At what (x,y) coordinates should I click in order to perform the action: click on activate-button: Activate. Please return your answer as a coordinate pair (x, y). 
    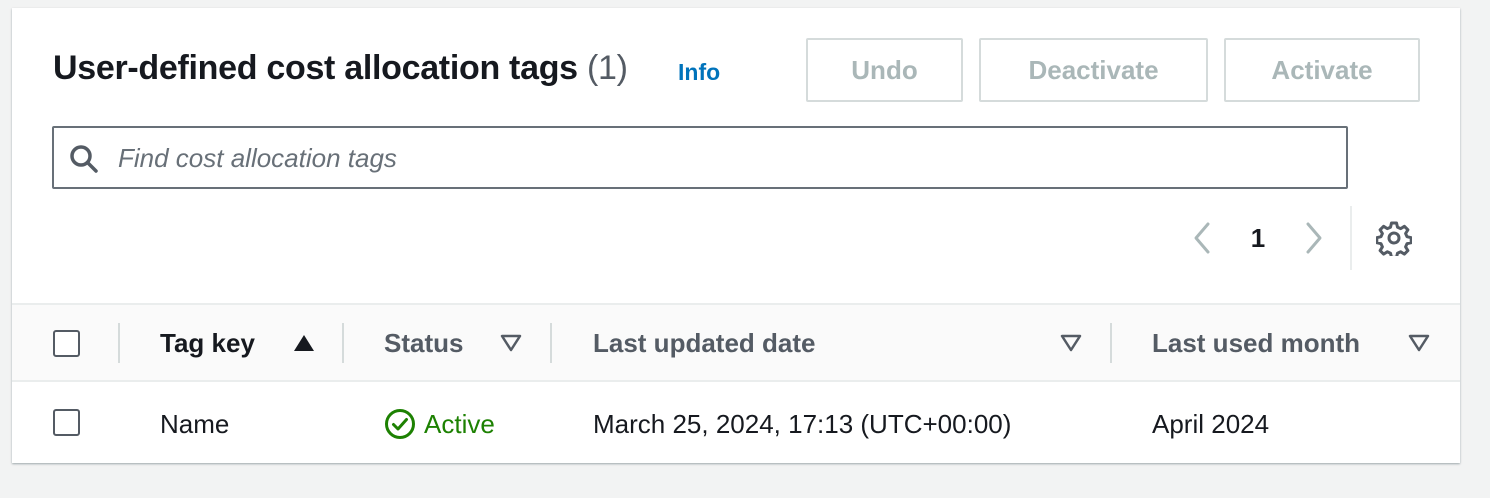
    Looking at the image, I should click on (1322, 70).